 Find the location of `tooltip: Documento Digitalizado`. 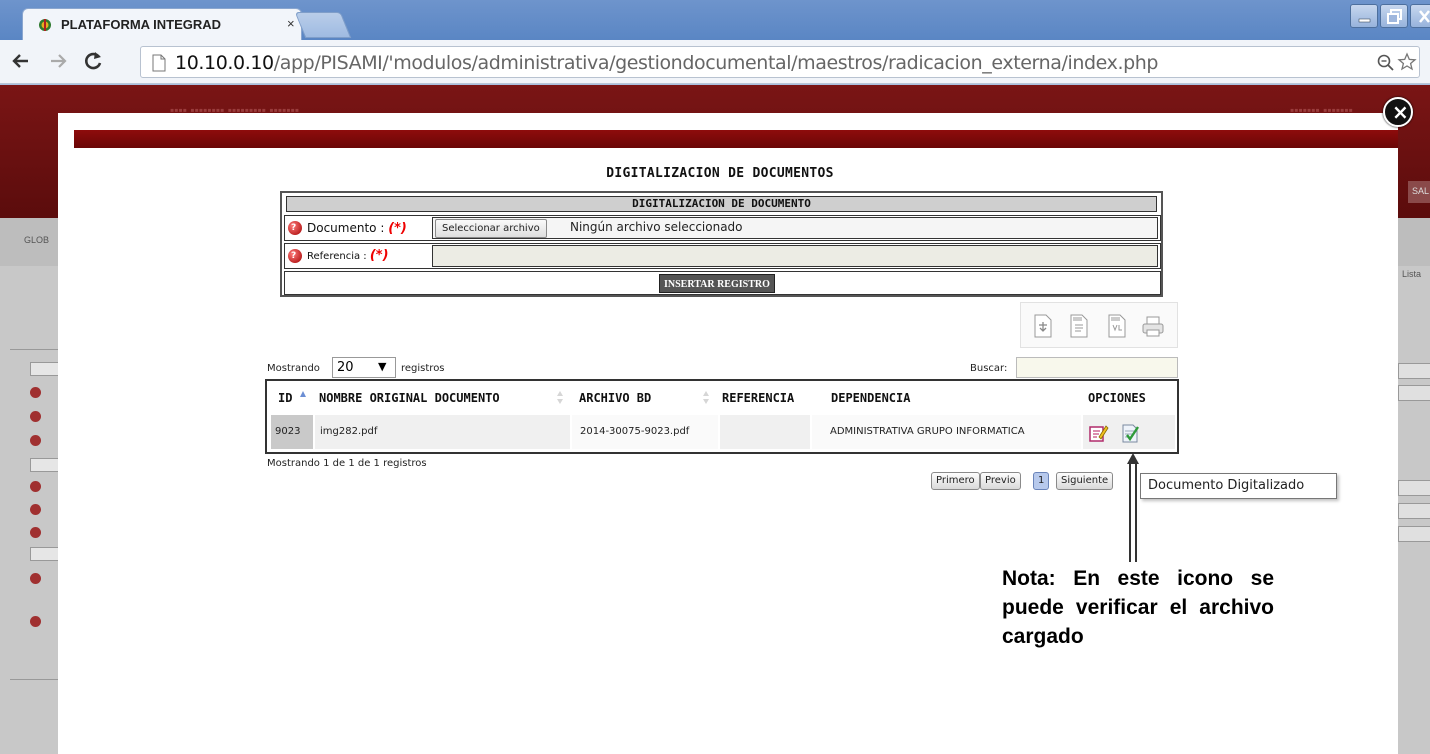

tooltip: Documento Digitalizado is located at coordinates (1238, 486).